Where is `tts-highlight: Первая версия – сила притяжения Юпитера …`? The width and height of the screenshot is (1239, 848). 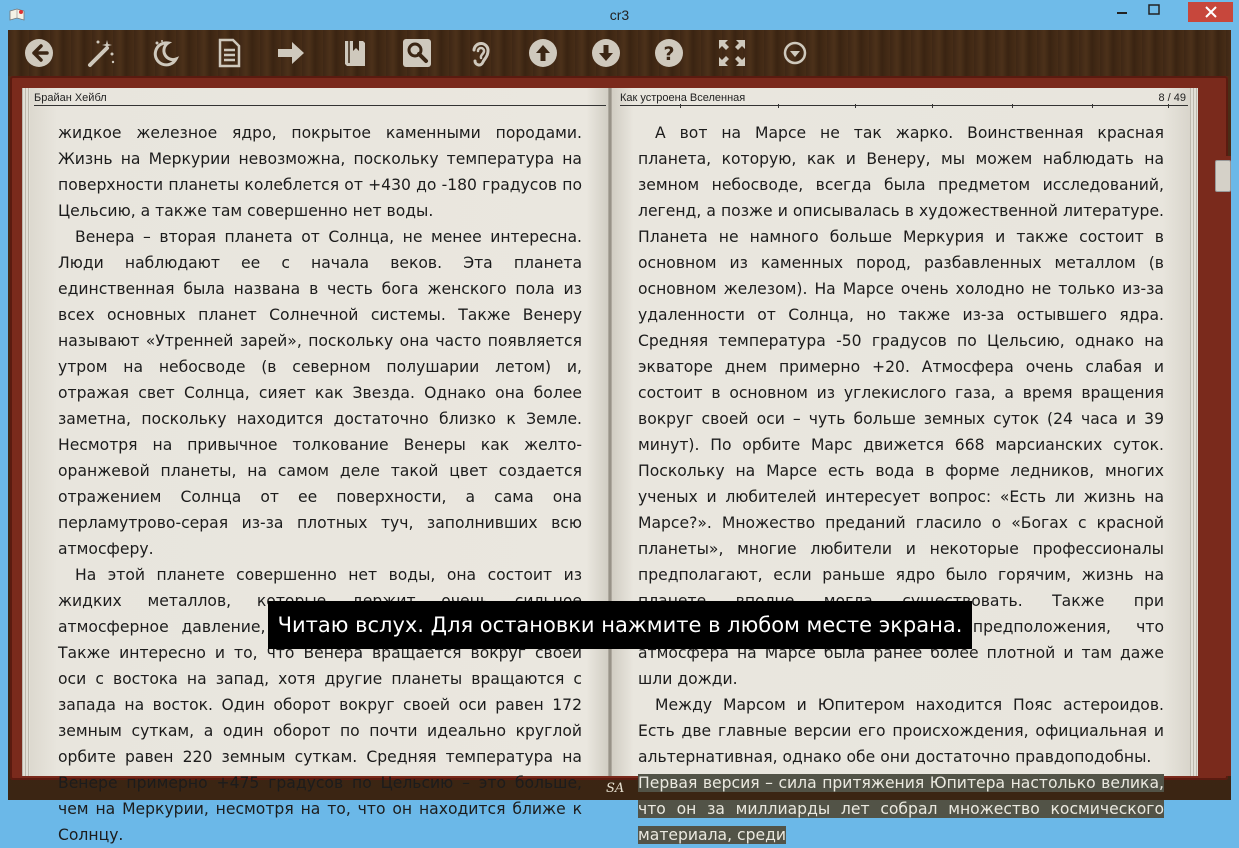
tts-highlight: Первая версия – сила притяжения Юпитера … is located at coordinates (901, 809).